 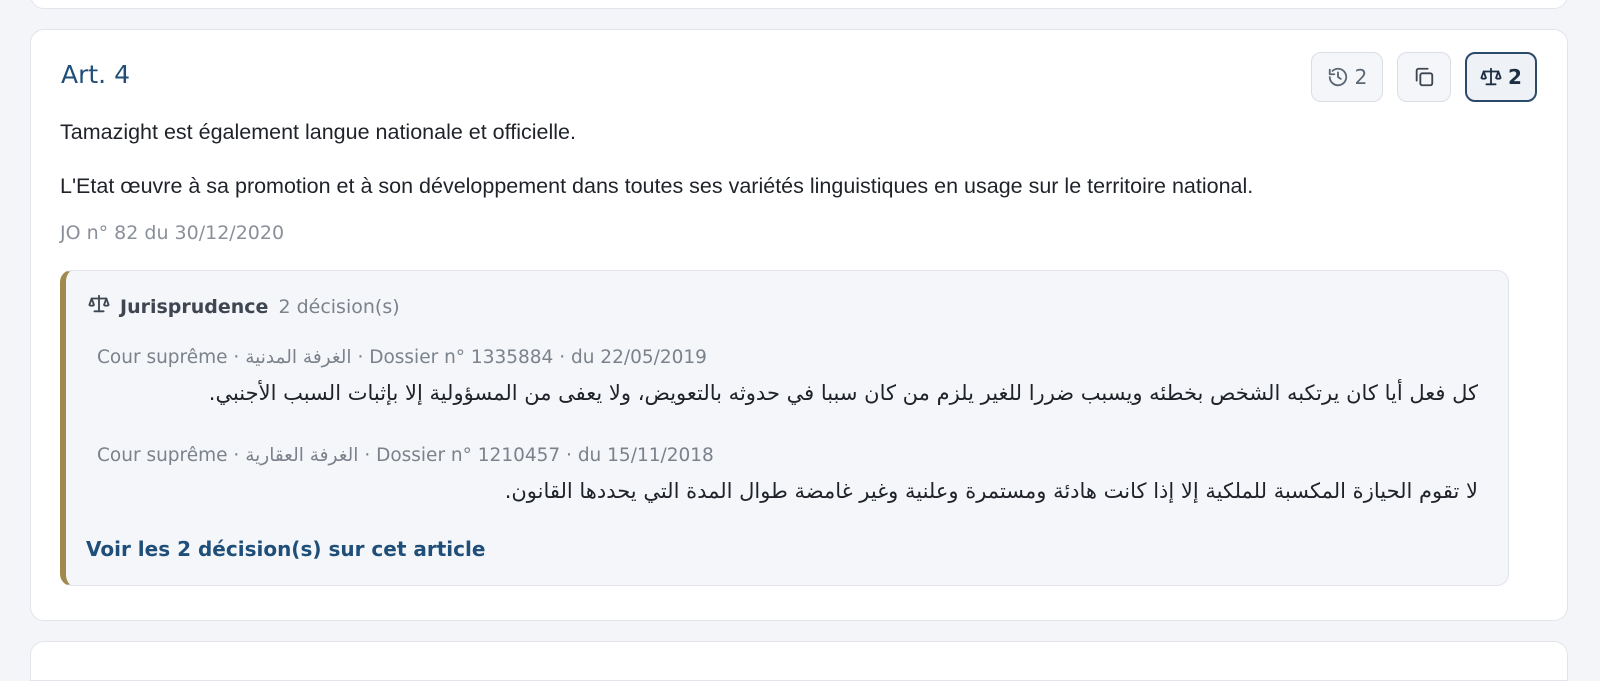 I want to click on jurisprudence-count: 2, so click(x=1515, y=77).